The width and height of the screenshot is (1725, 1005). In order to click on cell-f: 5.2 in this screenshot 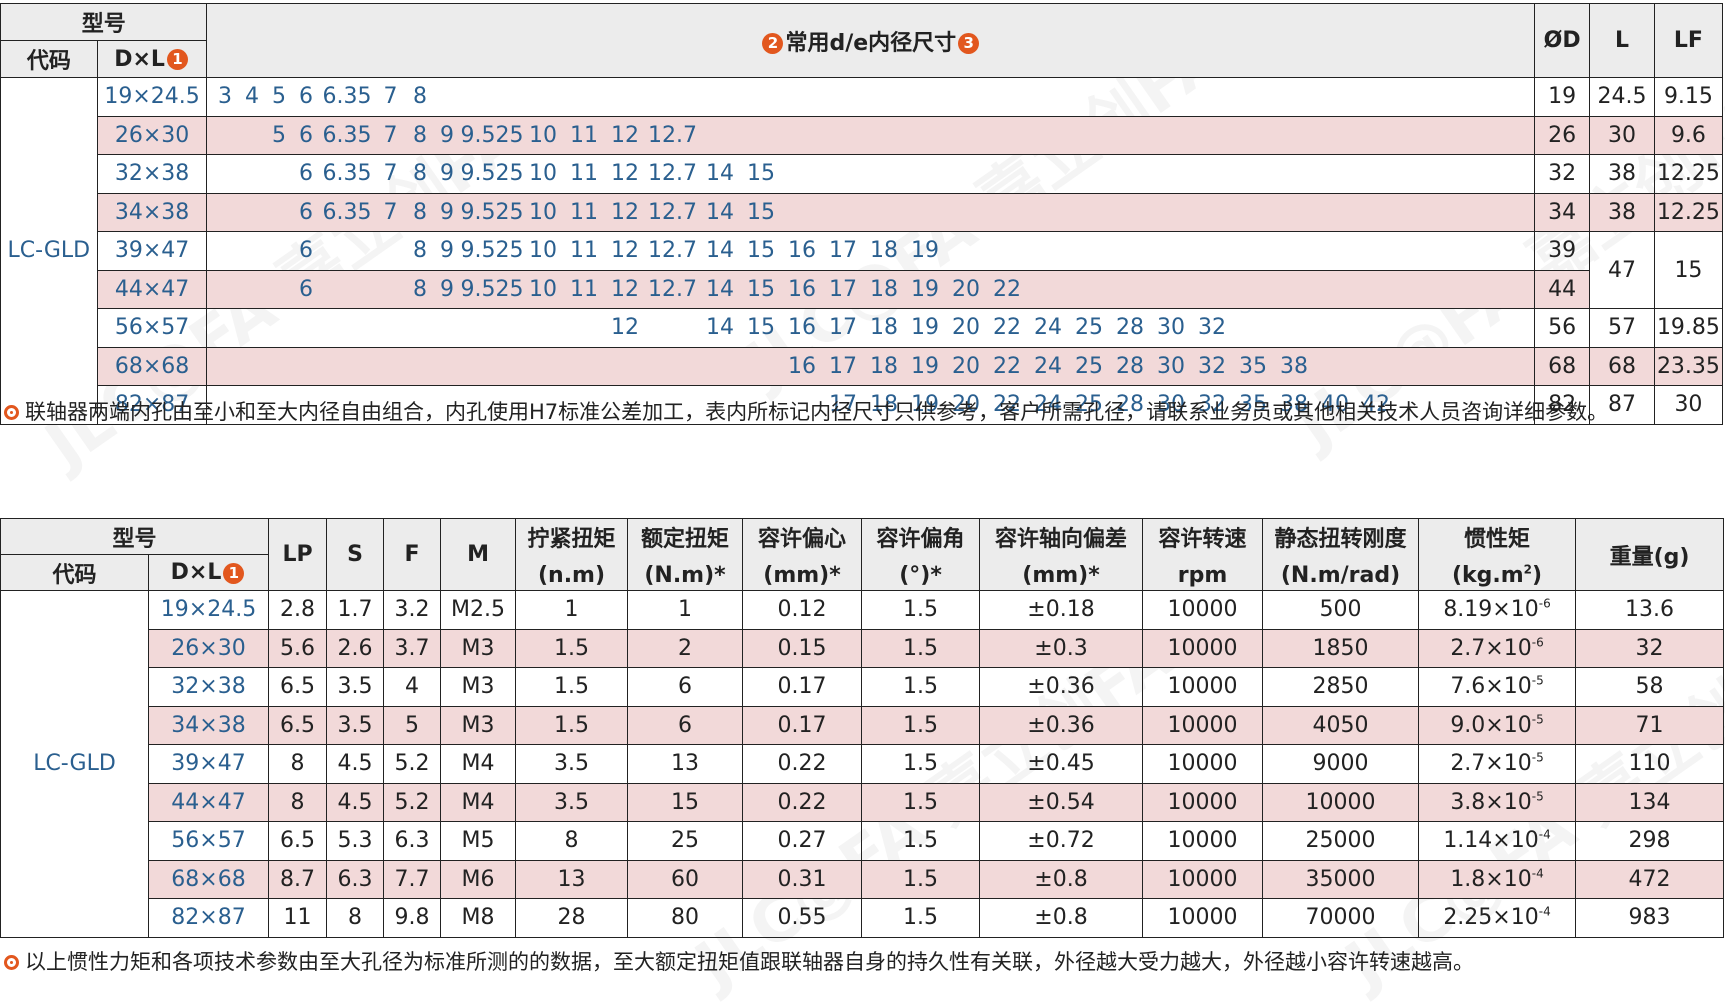, I will do `click(412, 764)`.